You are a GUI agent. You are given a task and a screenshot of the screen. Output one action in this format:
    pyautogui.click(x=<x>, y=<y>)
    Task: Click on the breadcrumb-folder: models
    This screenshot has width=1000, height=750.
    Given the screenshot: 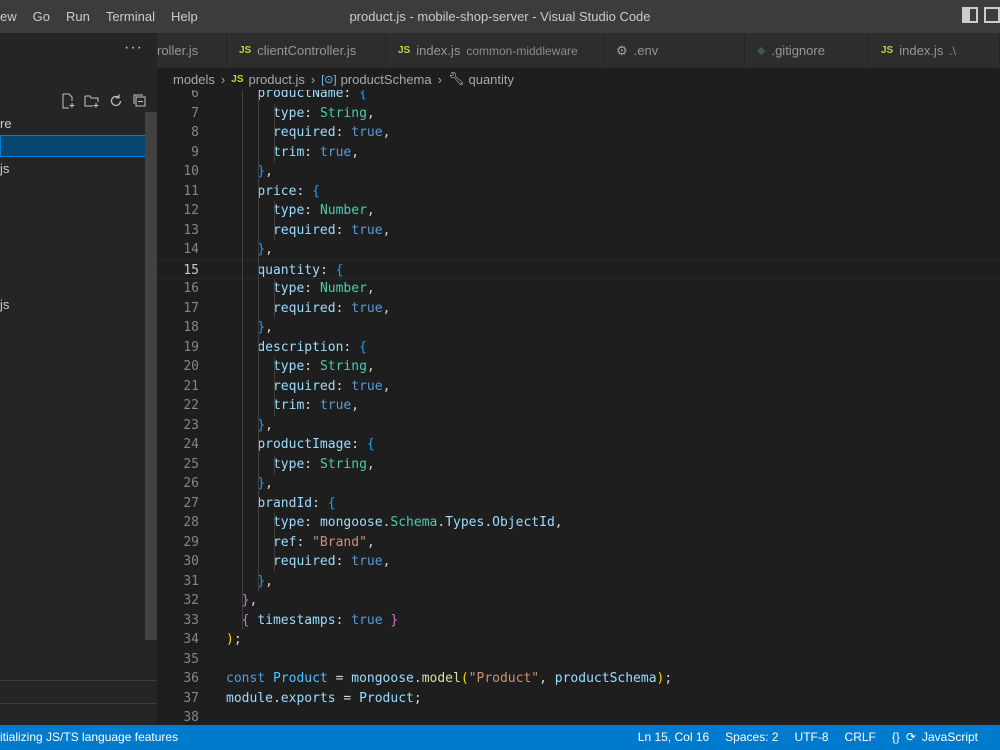 What is the action you would take?
    pyautogui.click(x=194, y=79)
    